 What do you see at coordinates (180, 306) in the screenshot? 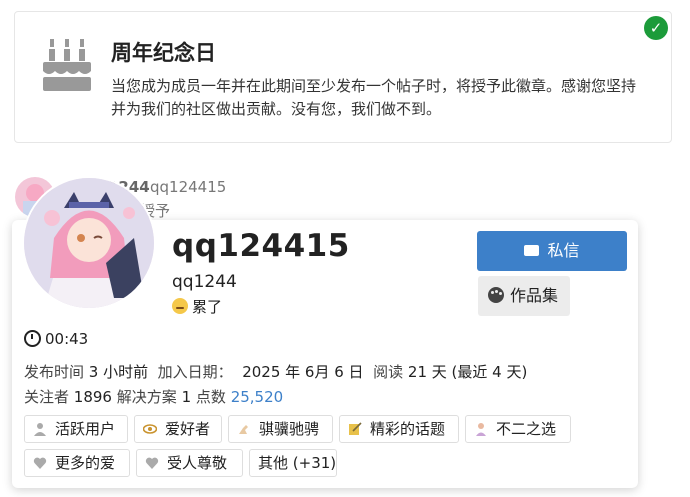
I see `sleepy-face-icon` at bounding box center [180, 306].